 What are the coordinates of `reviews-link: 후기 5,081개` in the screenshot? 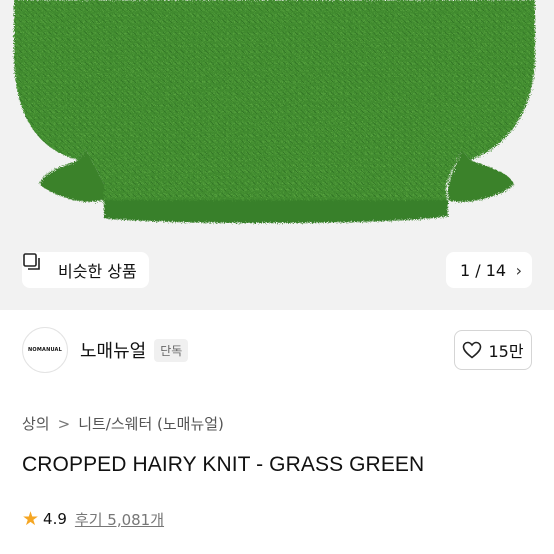 It's located at (119, 519).